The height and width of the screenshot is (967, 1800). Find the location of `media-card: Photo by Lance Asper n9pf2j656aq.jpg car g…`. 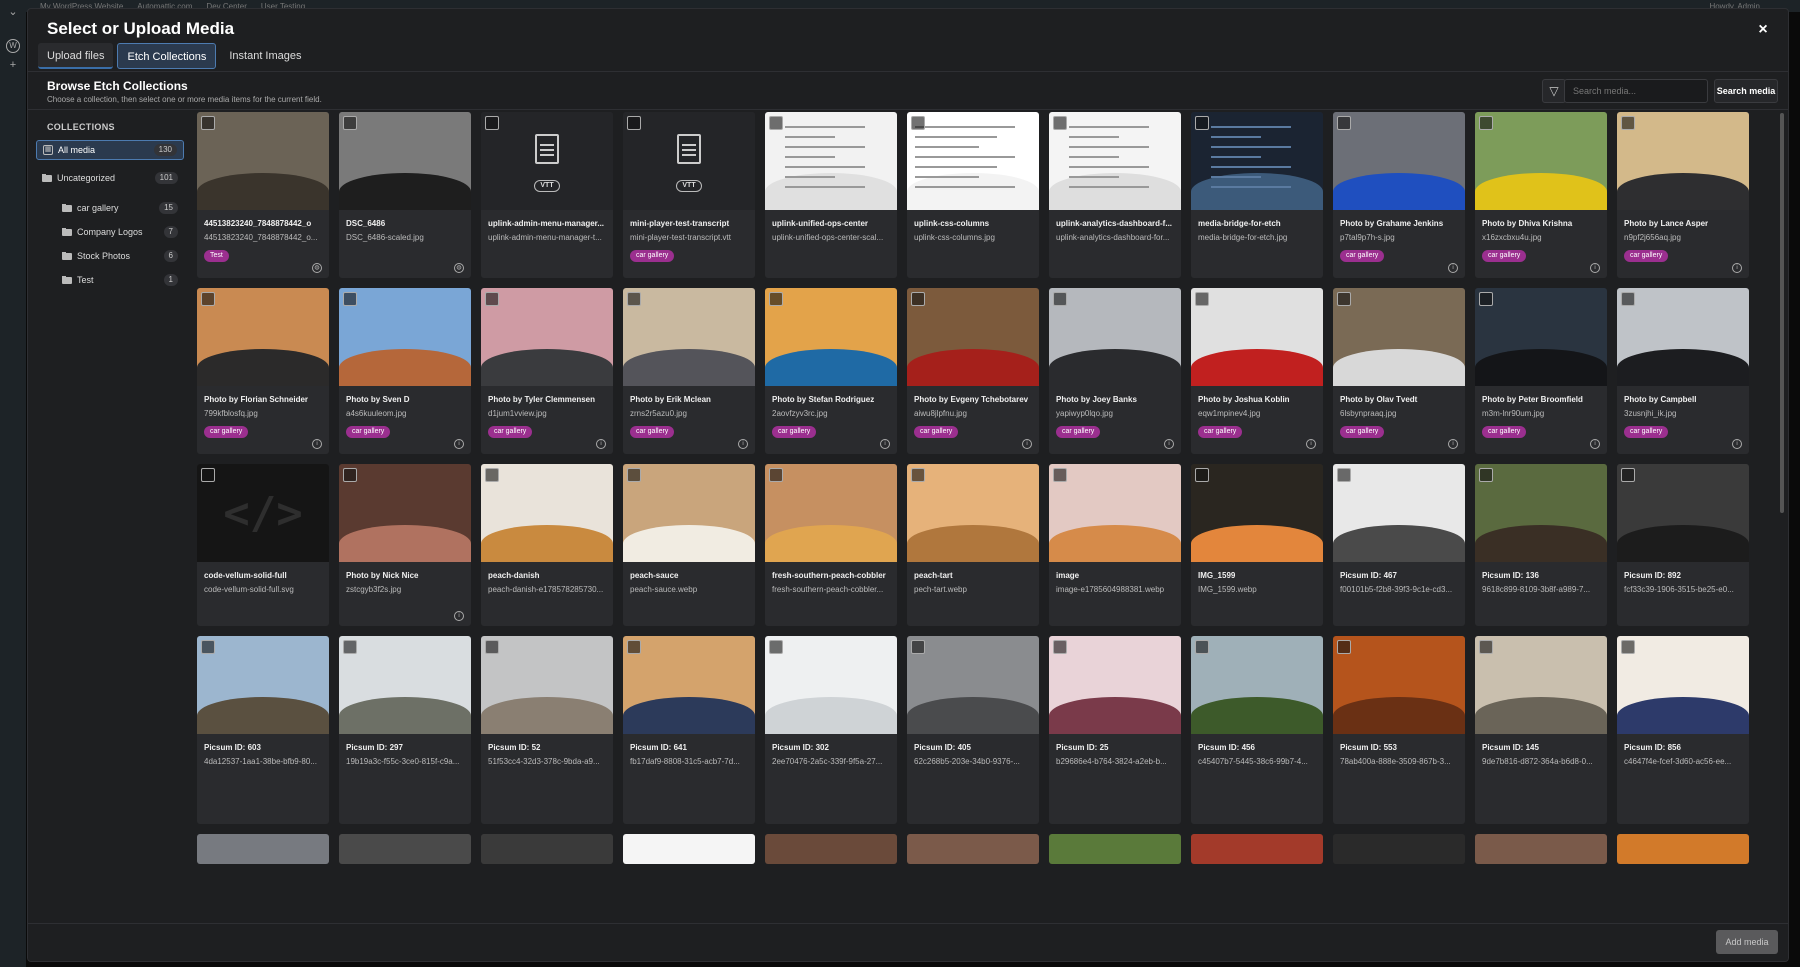

media-card: Photo by Lance Asper n9pf2j656aq.jpg car g… is located at coordinates (1683, 195).